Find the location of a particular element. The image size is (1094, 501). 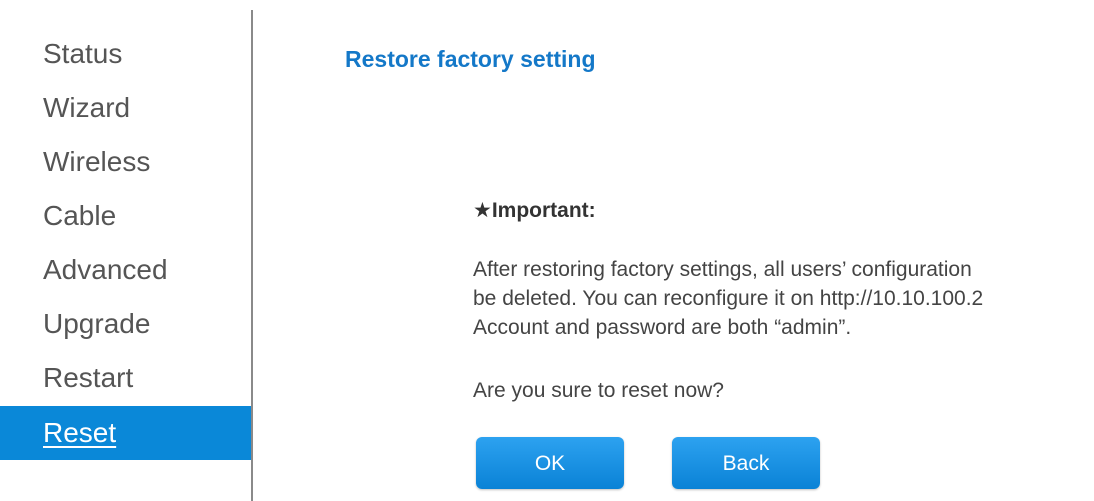

sidebar-item-label: Advanced is located at coordinates (105, 269).